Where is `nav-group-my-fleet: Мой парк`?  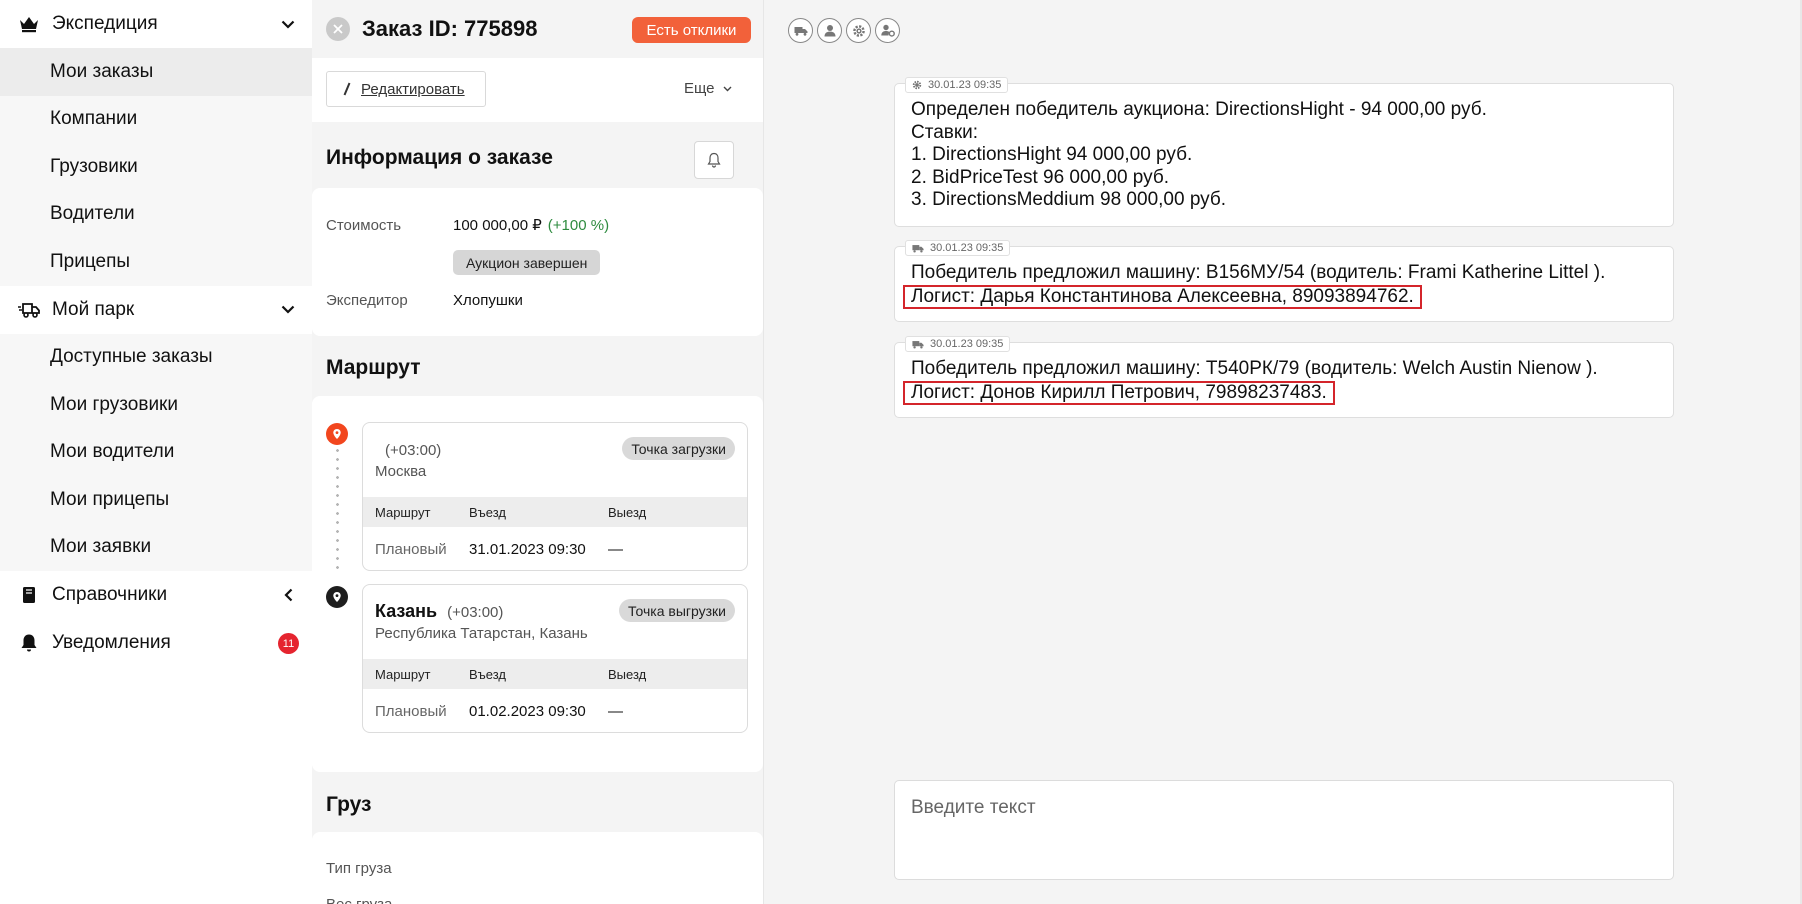
nav-group-my-fleet: Мой парк is located at coordinates (156, 310).